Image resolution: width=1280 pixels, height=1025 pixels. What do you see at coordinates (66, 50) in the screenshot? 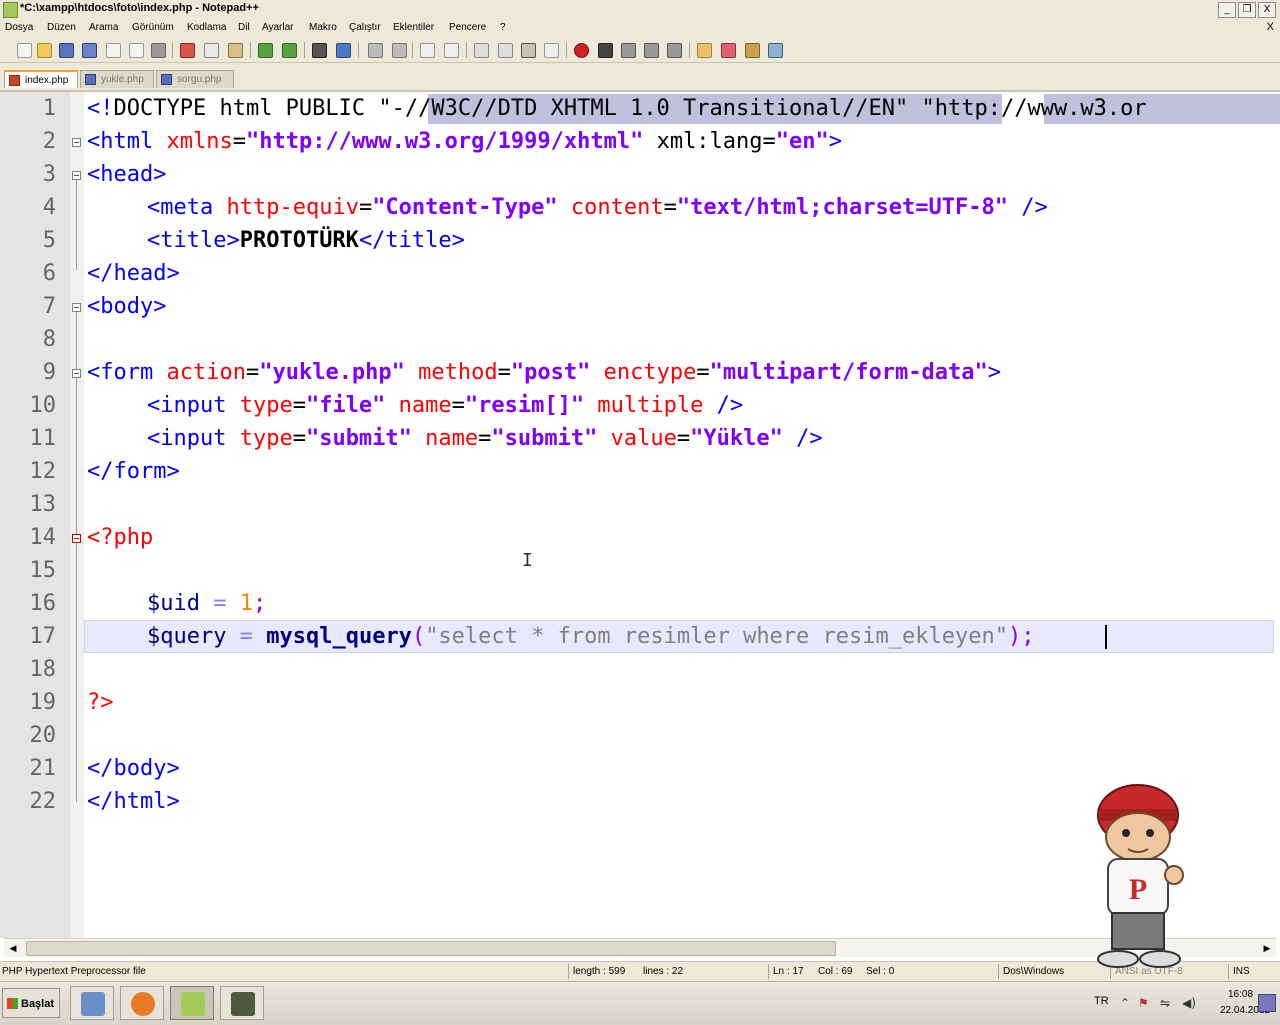
I see `save-icon` at bounding box center [66, 50].